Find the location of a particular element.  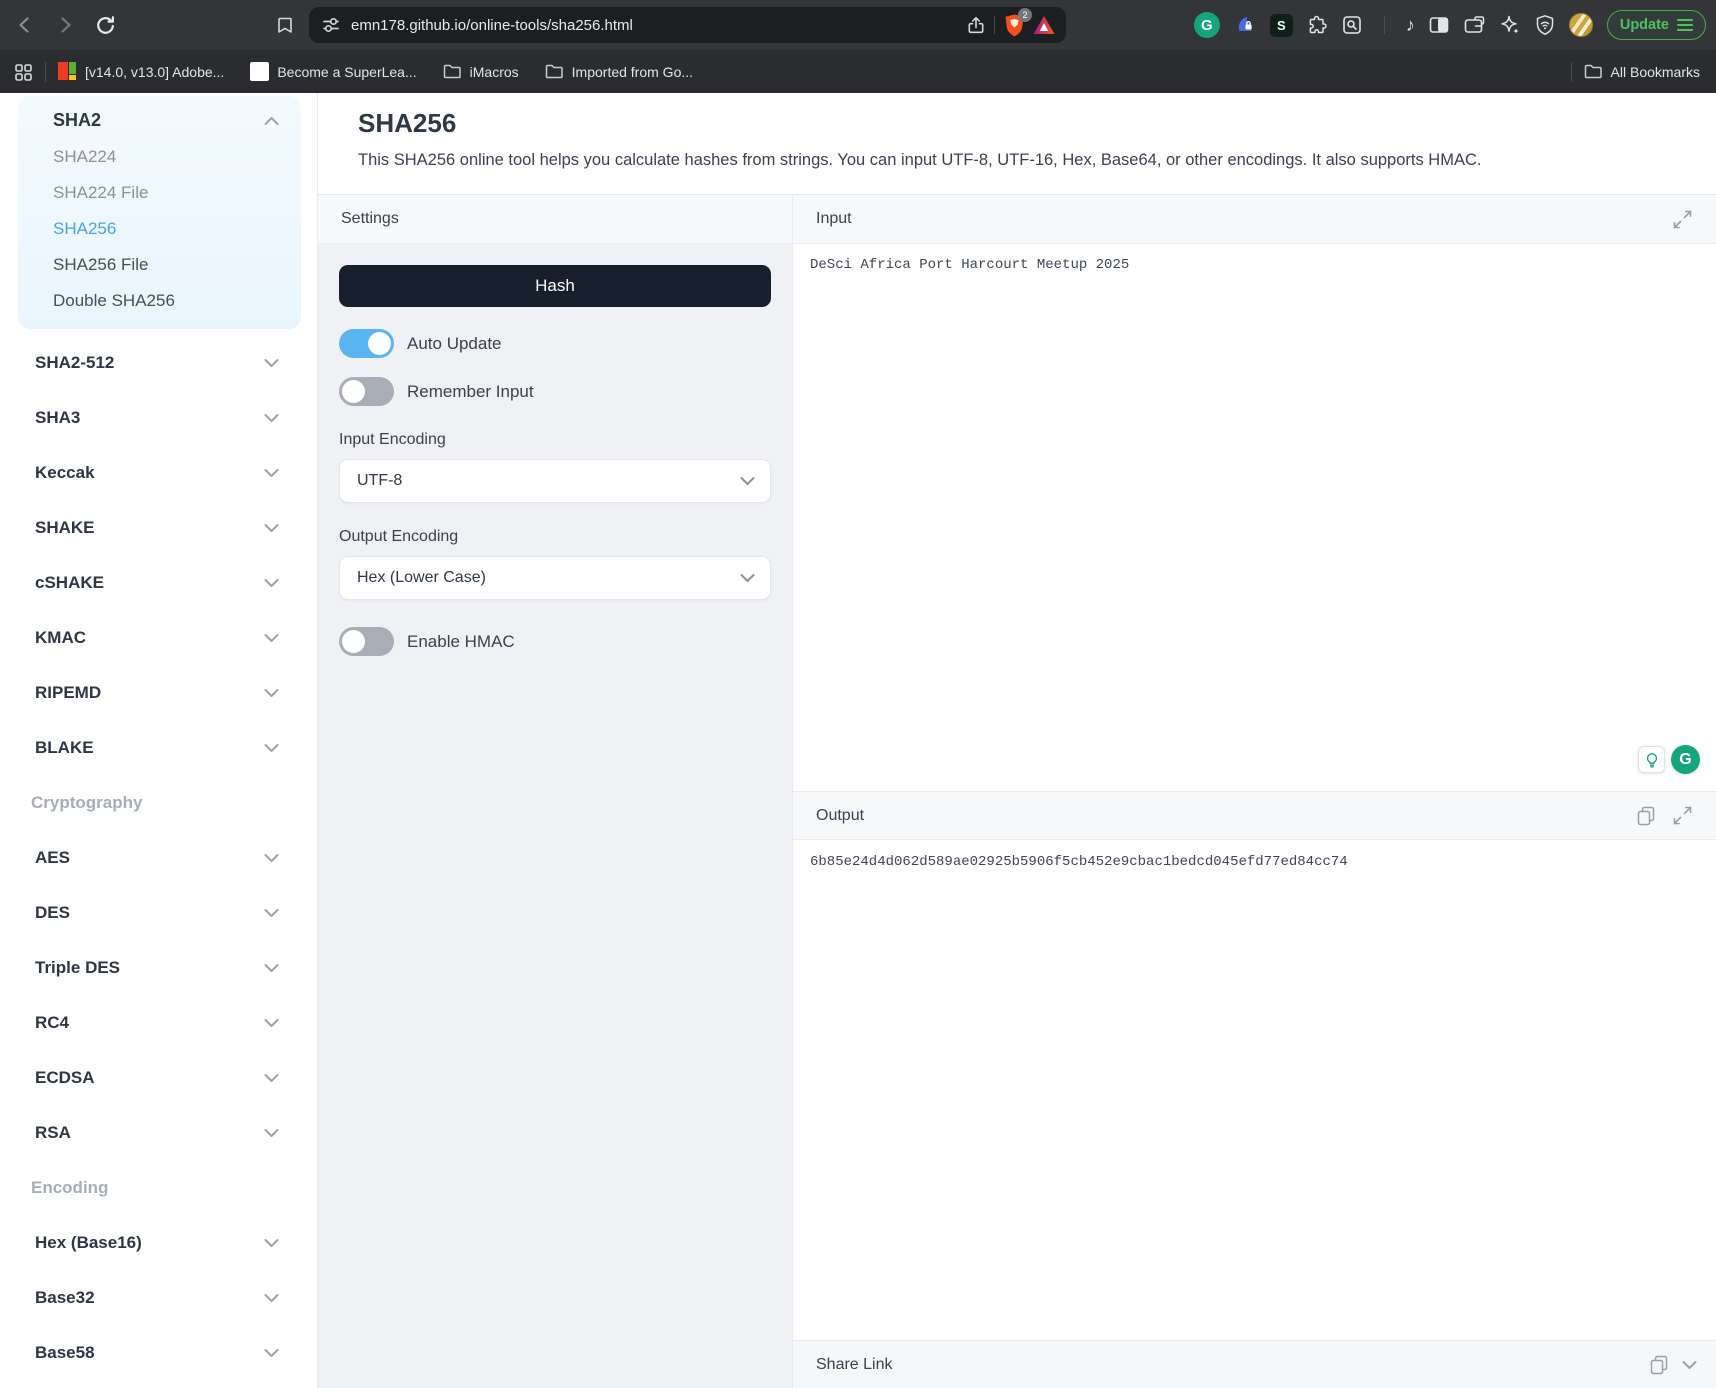

sidebar-panel-icon is located at coordinates (1439, 25).